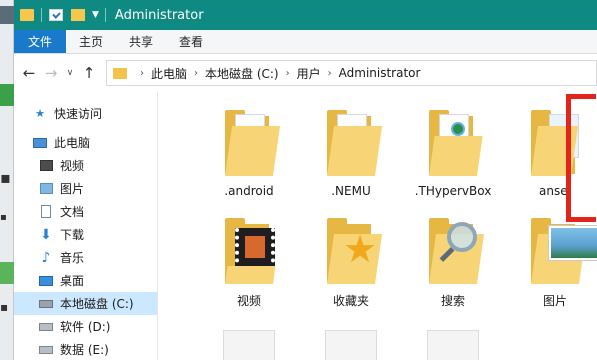  I want to click on back-arrow-icon: ←, so click(29, 73).